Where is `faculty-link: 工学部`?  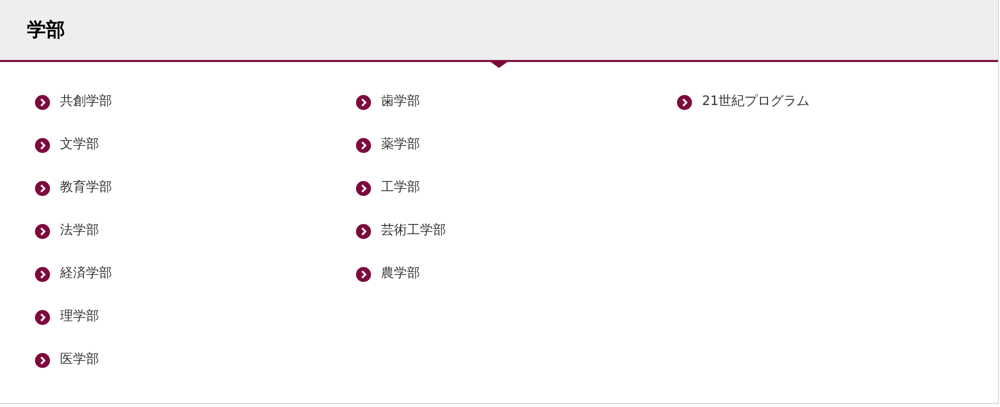
faculty-link: 工学部 is located at coordinates (388, 188).